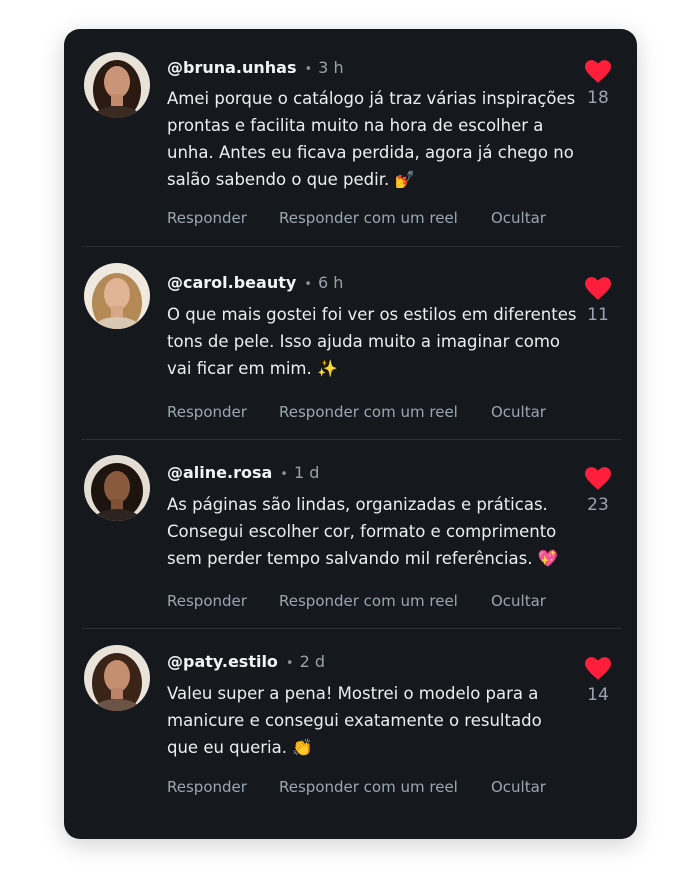 The image size is (700, 875). Describe the element at coordinates (330, 282) in the screenshot. I see `timestamp: 6 h` at that location.